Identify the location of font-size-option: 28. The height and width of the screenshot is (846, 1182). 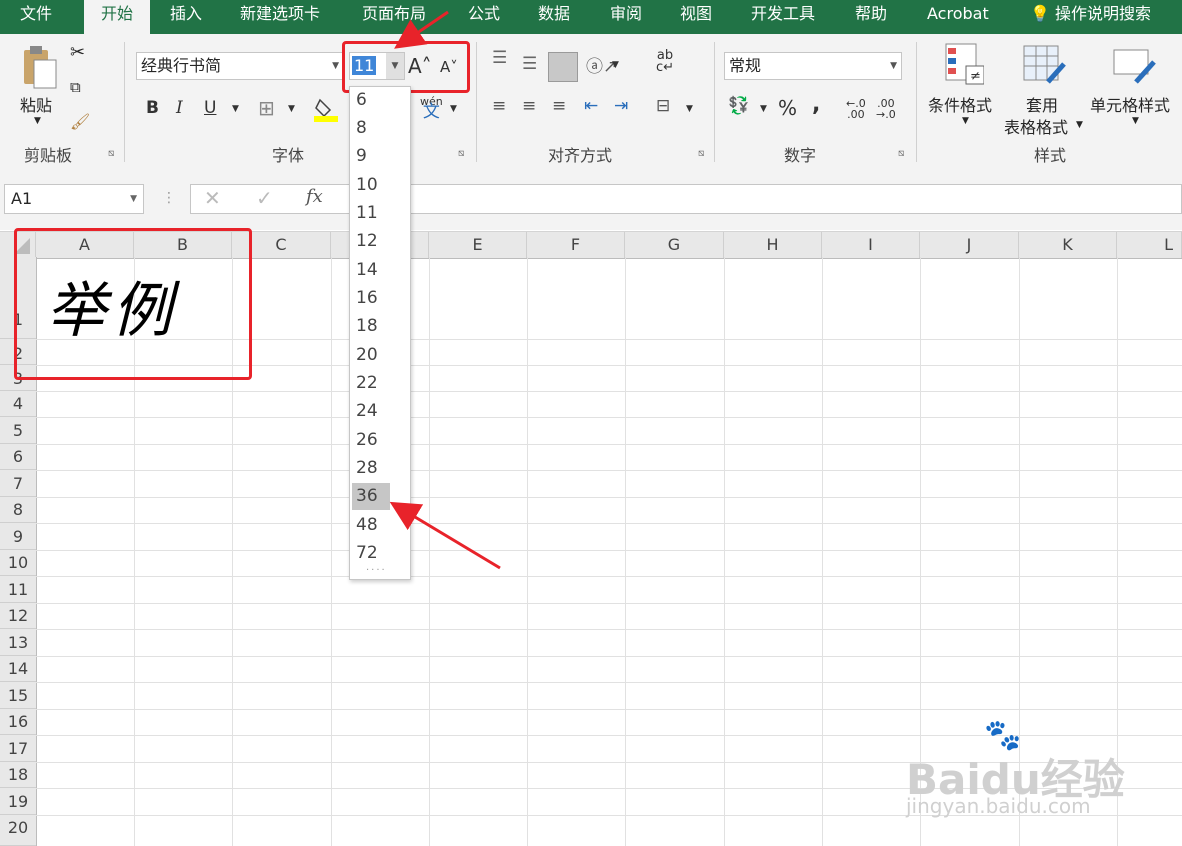
(371, 468).